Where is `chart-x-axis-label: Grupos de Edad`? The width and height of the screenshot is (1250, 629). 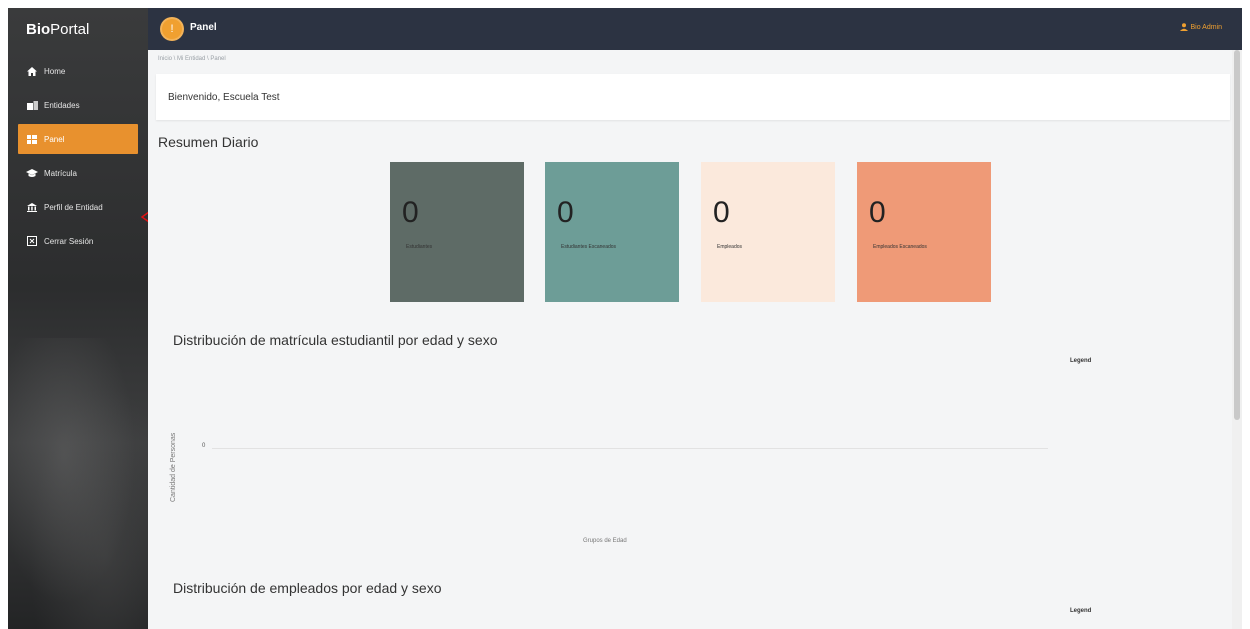 chart-x-axis-label: Grupos de Edad is located at coordinates (605, 541).